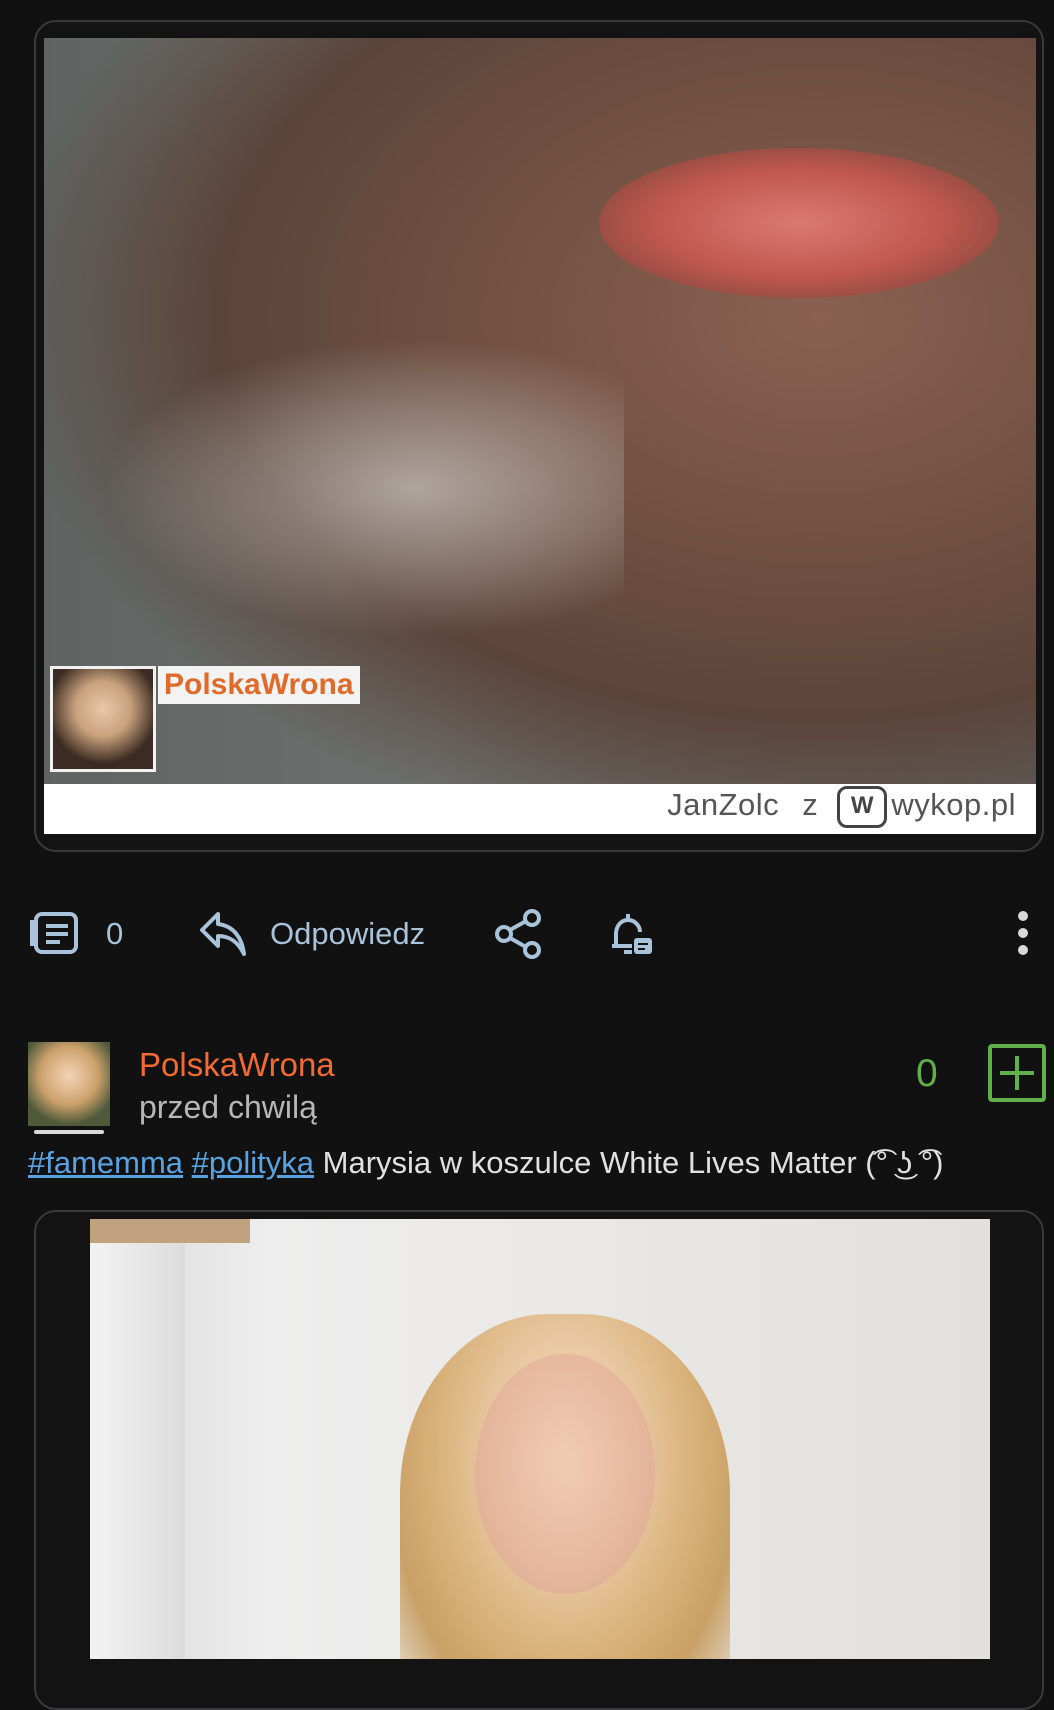 The height and width of the screenshot is (1710, 1054). I want to click on tag-link-famemma: #famemma, so click(105, 1162).